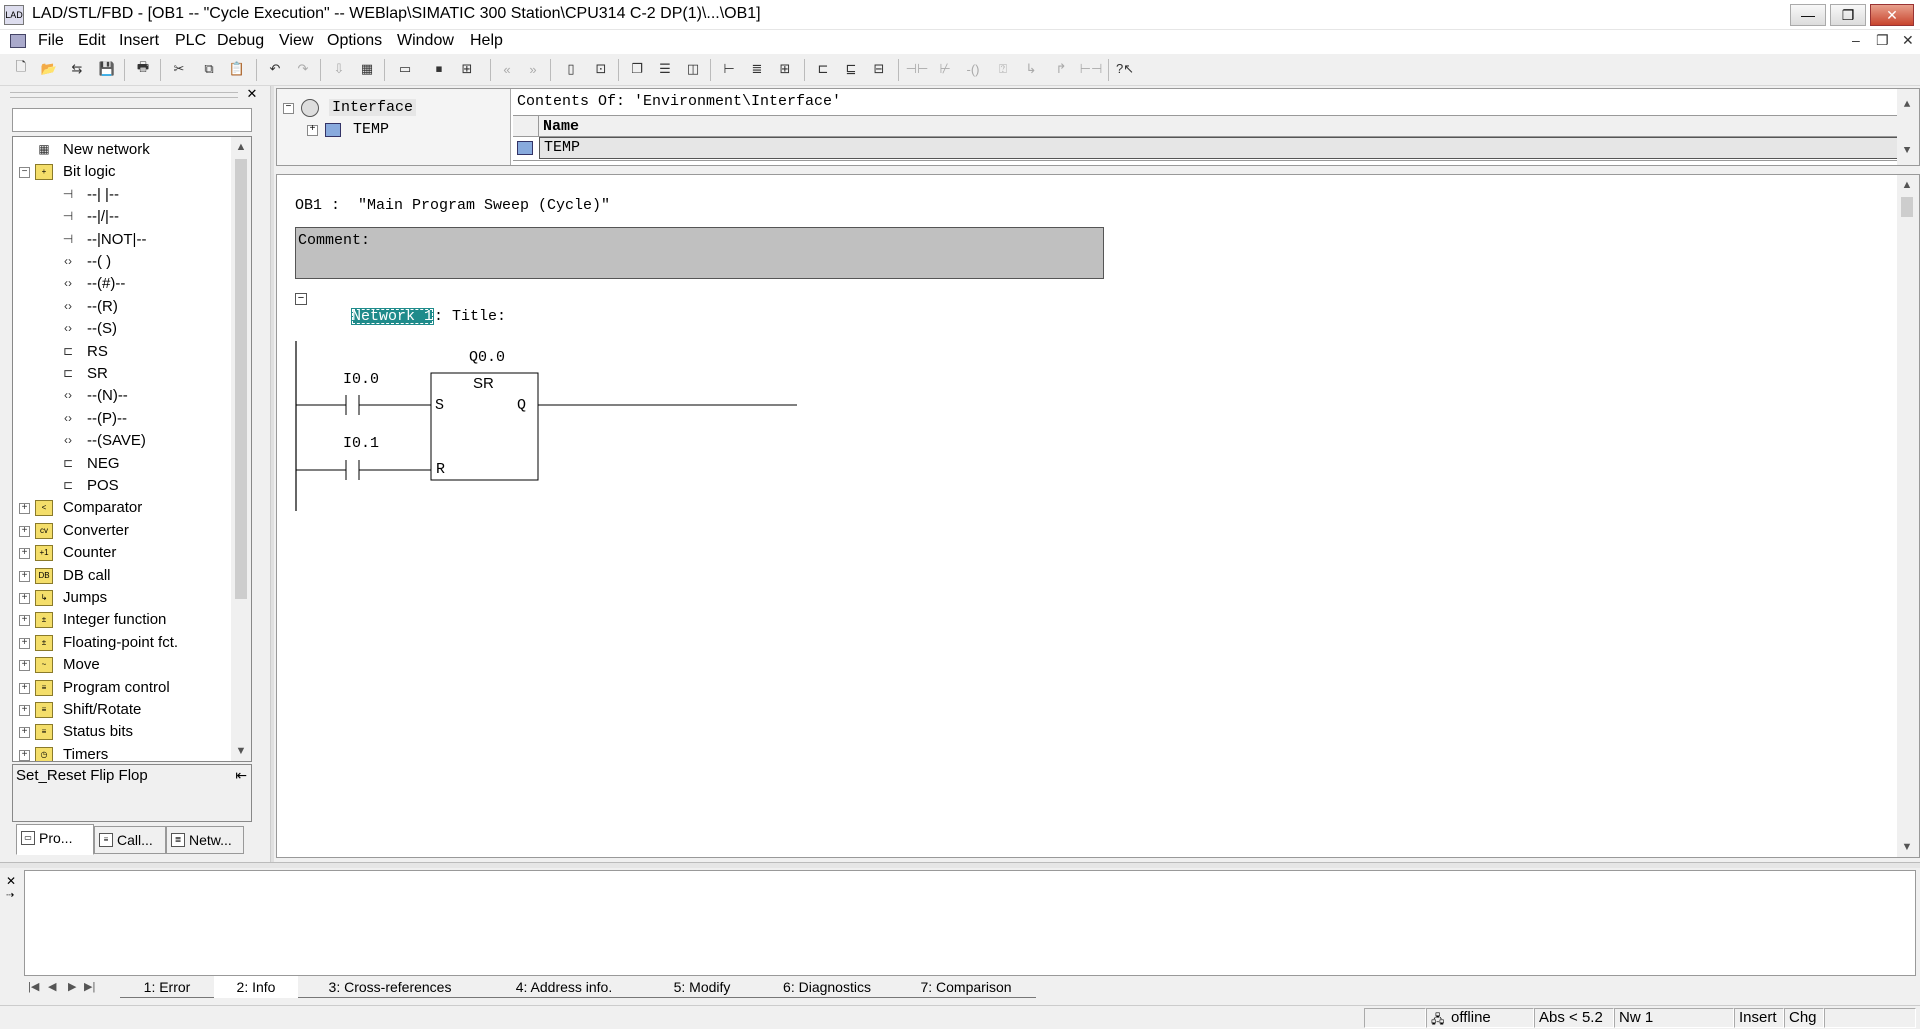  Describe the element at coordinates (371, 129) in the screenshot. I see `interface-tree-temp: TEMP` at that location.